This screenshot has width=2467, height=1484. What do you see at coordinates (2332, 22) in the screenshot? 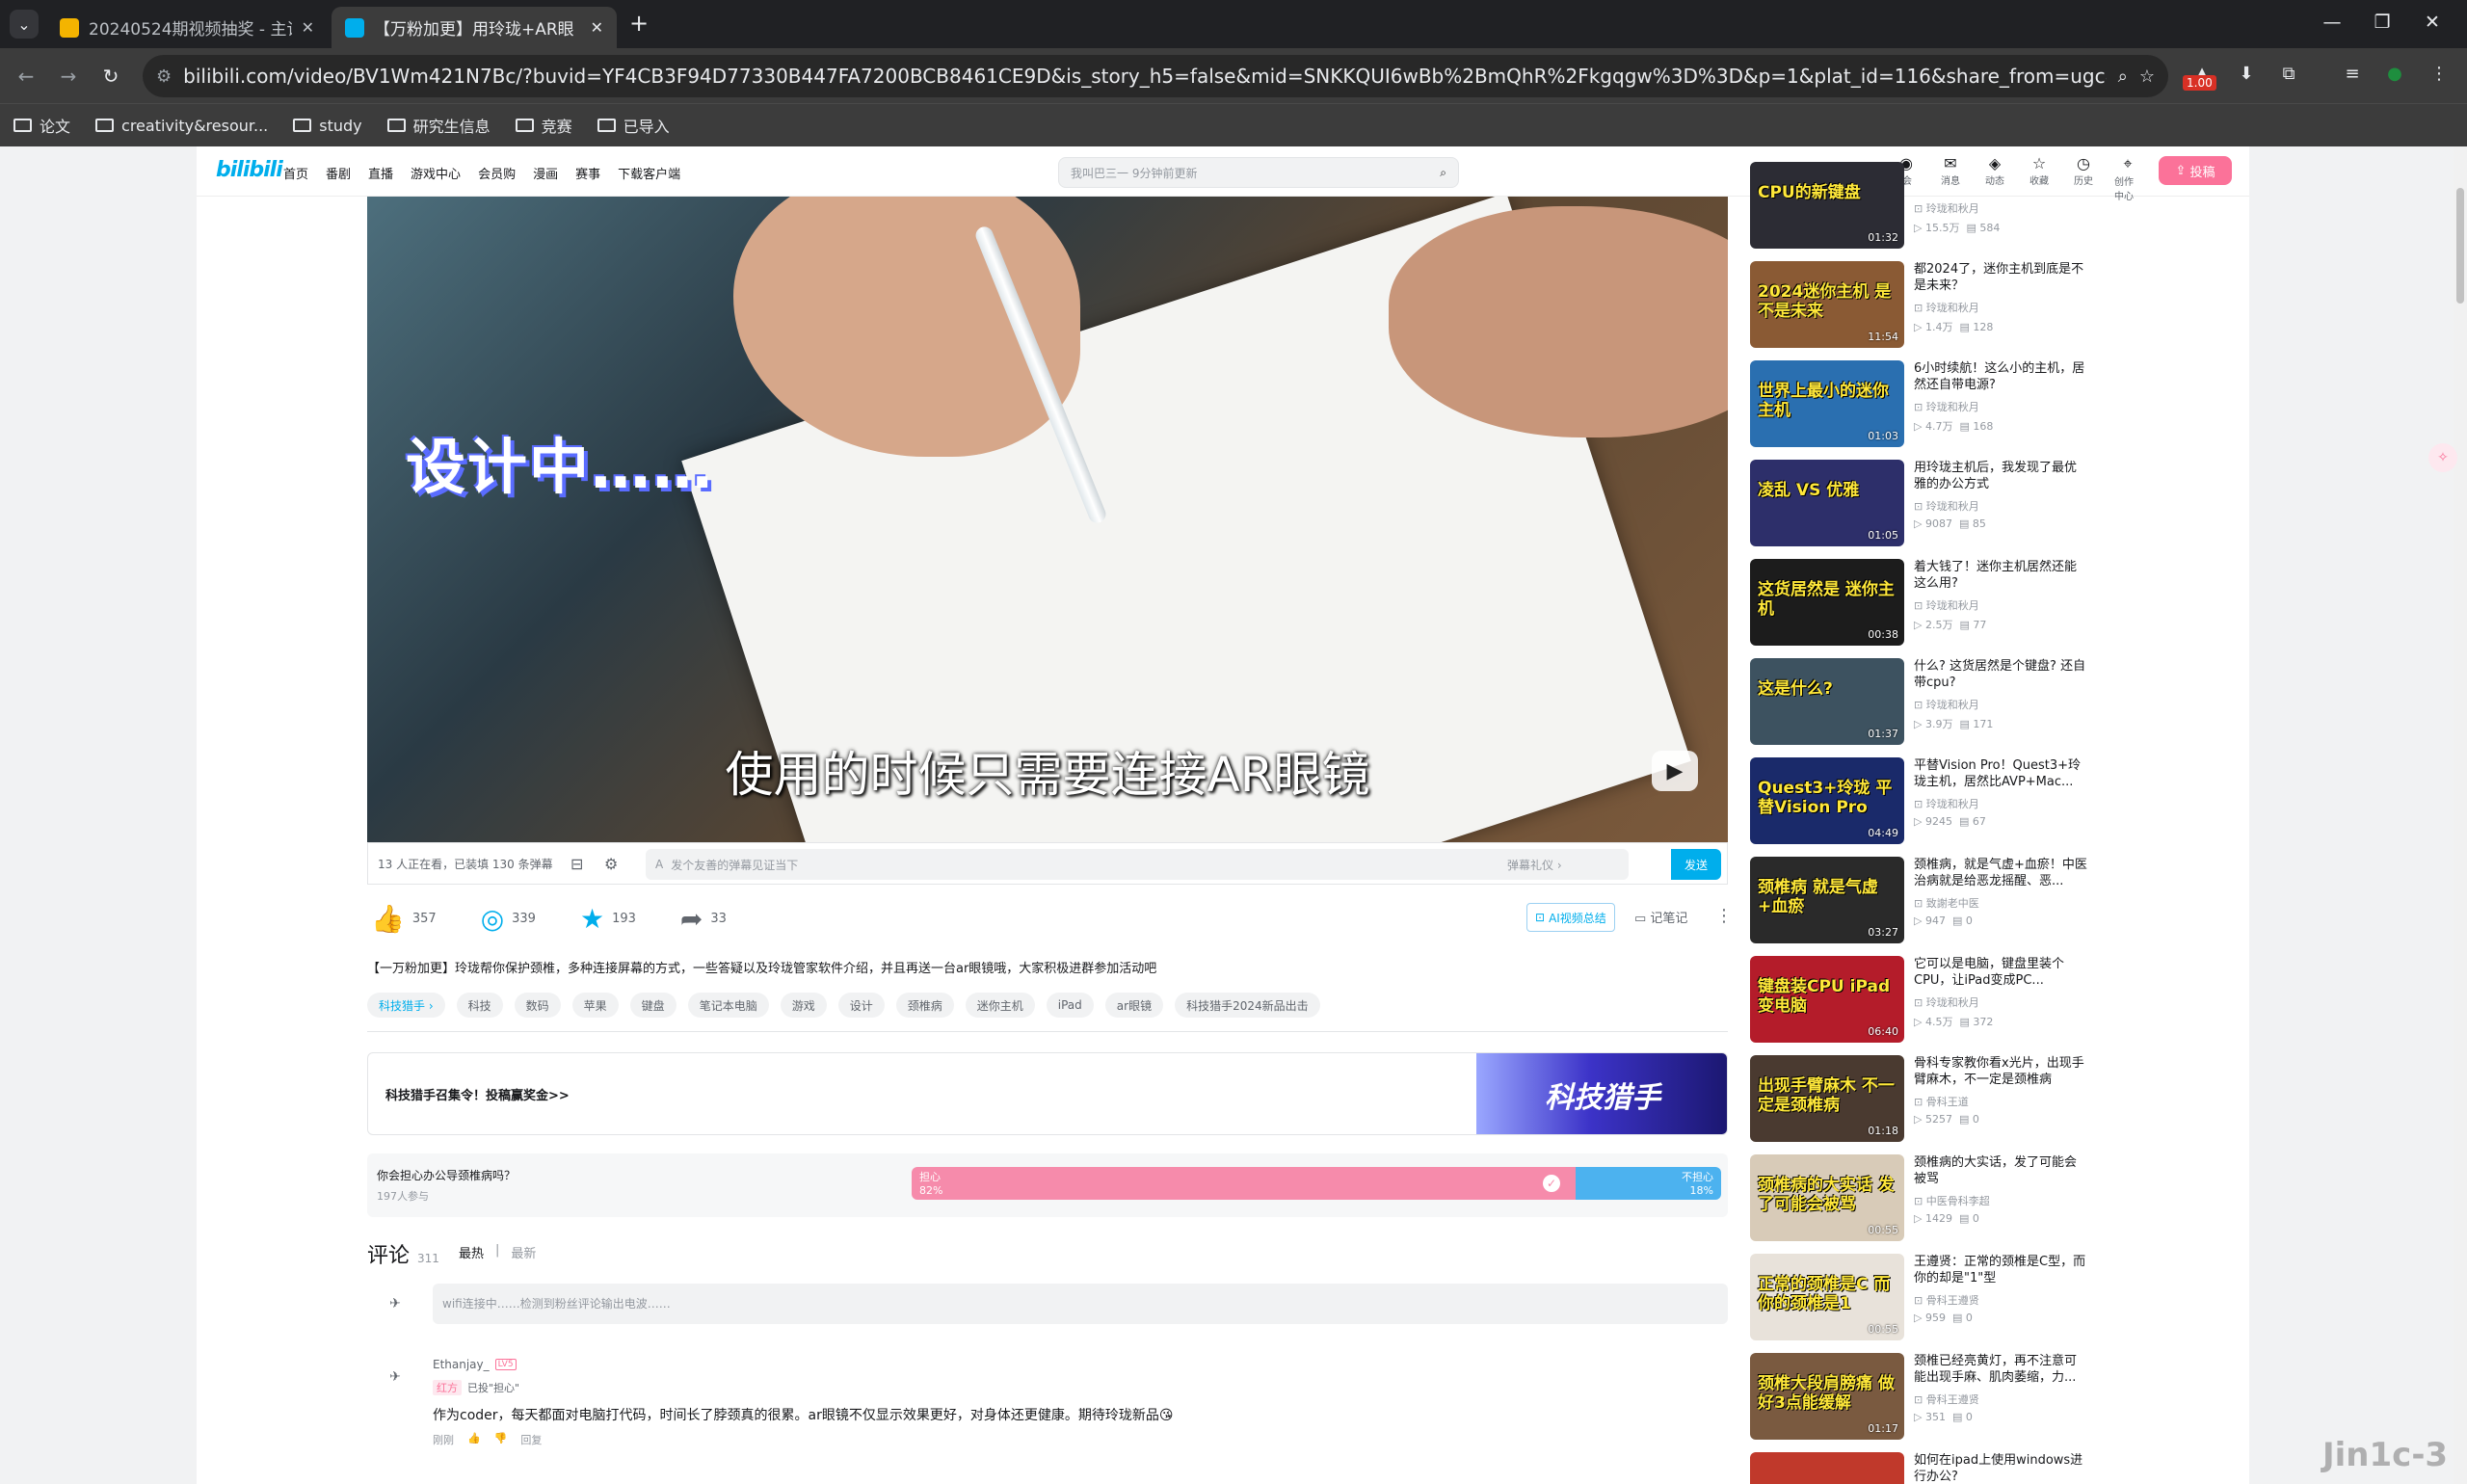
I see `minimize-button: —` at bounding box center [2332, 22].